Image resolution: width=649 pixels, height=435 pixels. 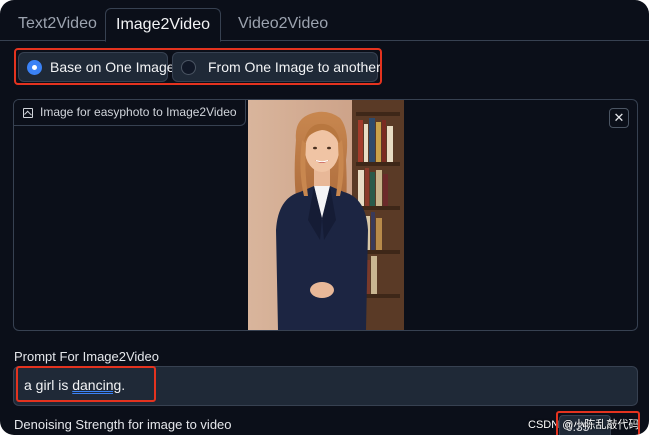 I want to click on highlight-box-mode, so click(x=198, y=66).